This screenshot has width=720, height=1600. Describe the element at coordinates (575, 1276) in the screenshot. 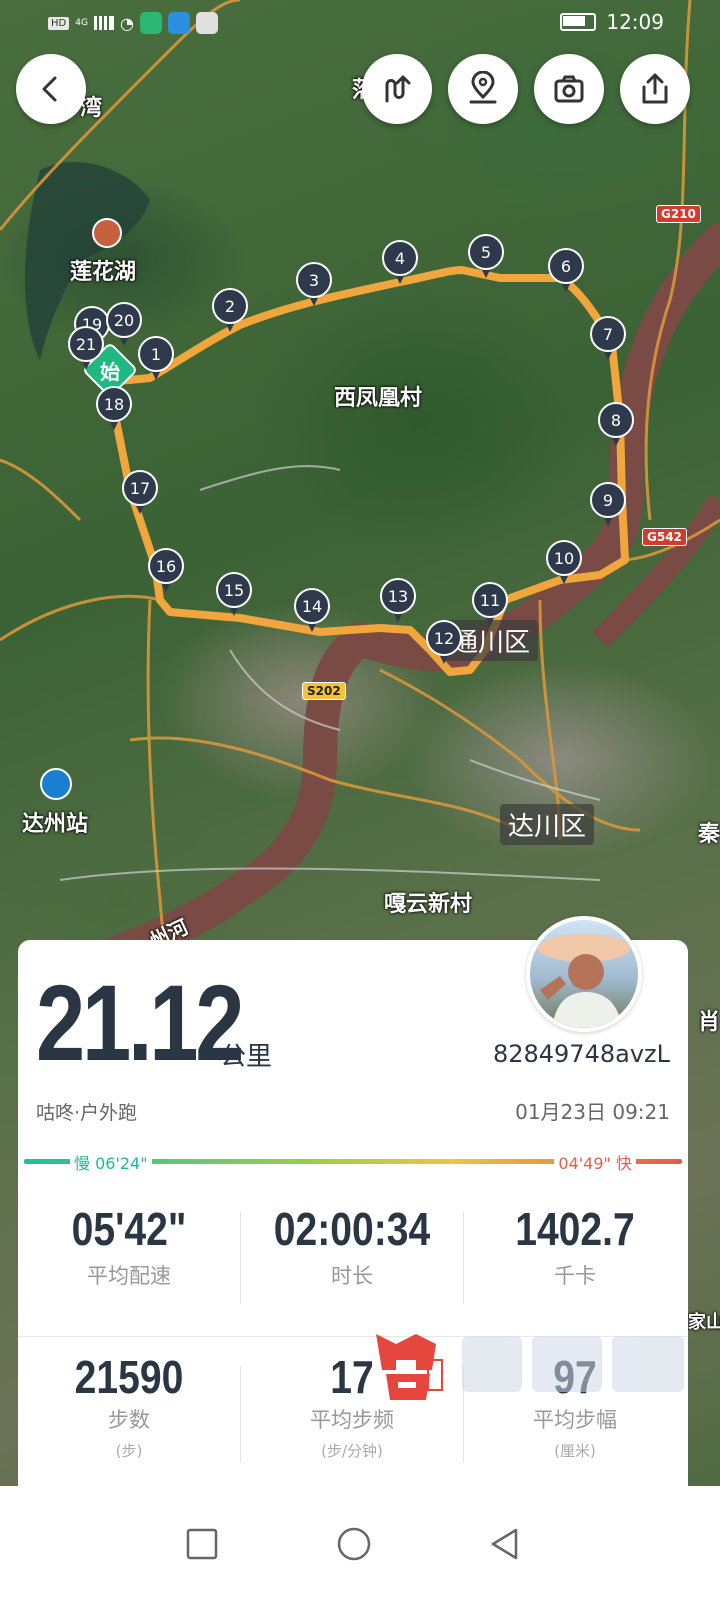

I see `stat-label: 千卡` at that location.